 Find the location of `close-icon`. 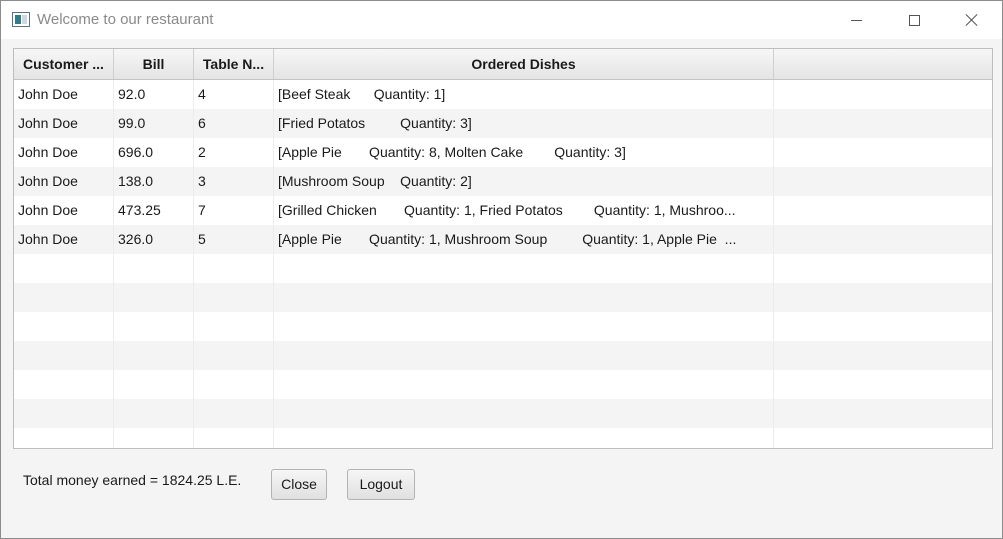

close-icon is located at coordinates (972, 20).